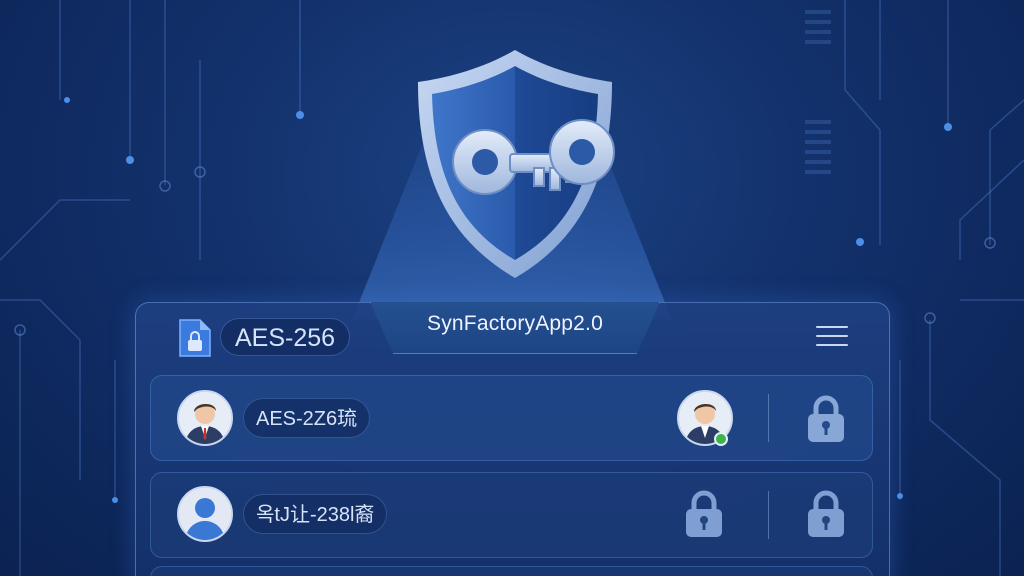 This screenshot has height=576, width=1024. I want to click on app-title: SynFactoryApp2.0, so click(515, 323).